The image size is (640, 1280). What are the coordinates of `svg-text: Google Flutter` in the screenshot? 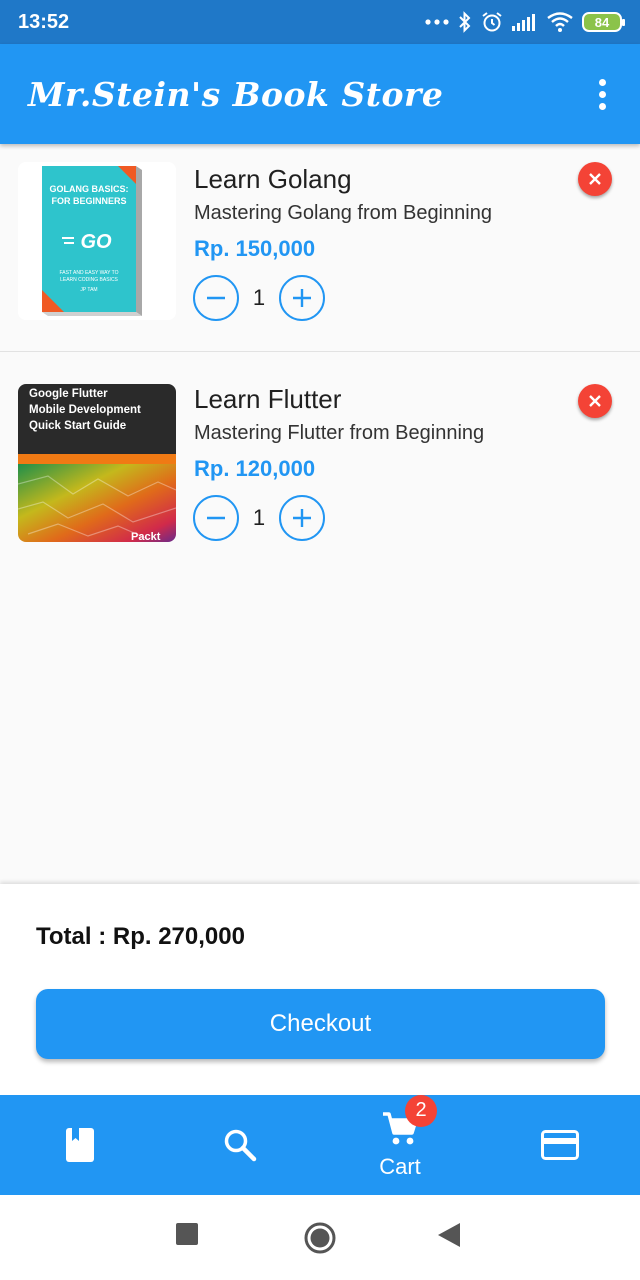 It's located at (68, 394).